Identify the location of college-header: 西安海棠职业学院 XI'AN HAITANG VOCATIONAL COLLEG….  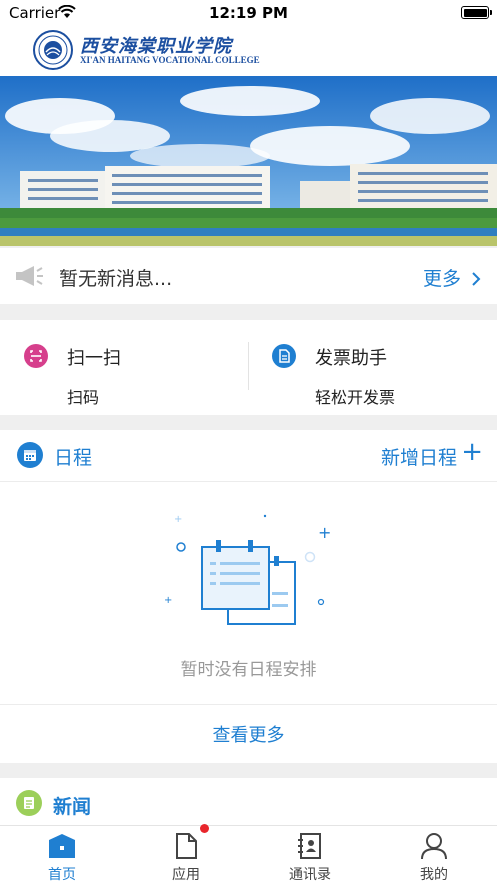
(248, 51).